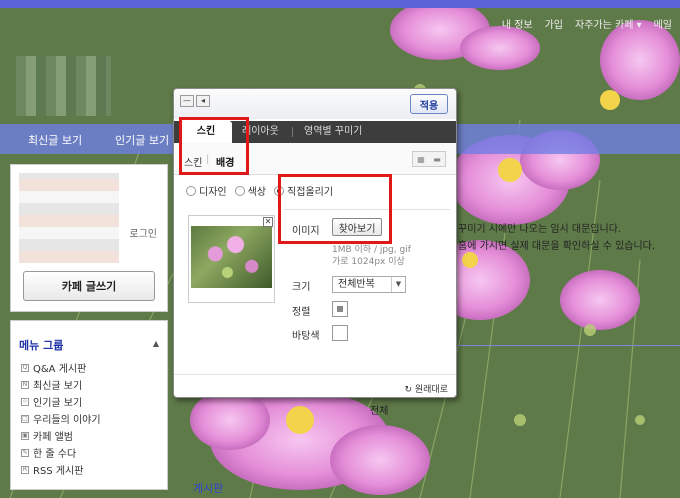 The width and height of the screenshot is (680, 498). Describe the element at coordinates (142, 140) in the screenshot. I see `menu-tab-popular: 인기글 보기` at that location.